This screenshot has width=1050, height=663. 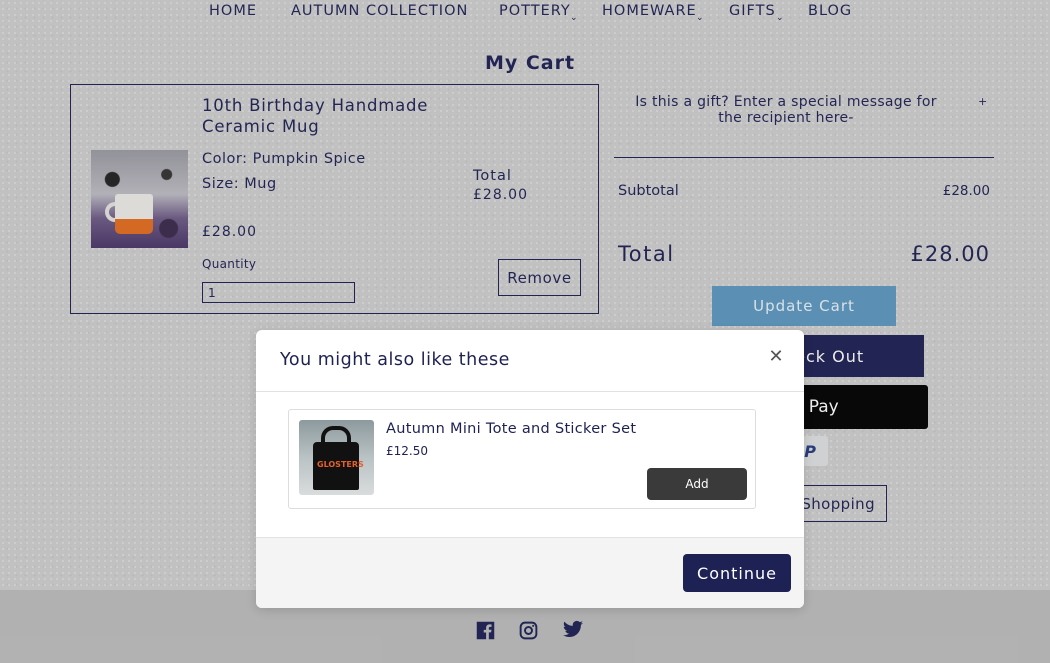 I want to click on tote-print: GLOSTERS, so click(x=340, y=464).